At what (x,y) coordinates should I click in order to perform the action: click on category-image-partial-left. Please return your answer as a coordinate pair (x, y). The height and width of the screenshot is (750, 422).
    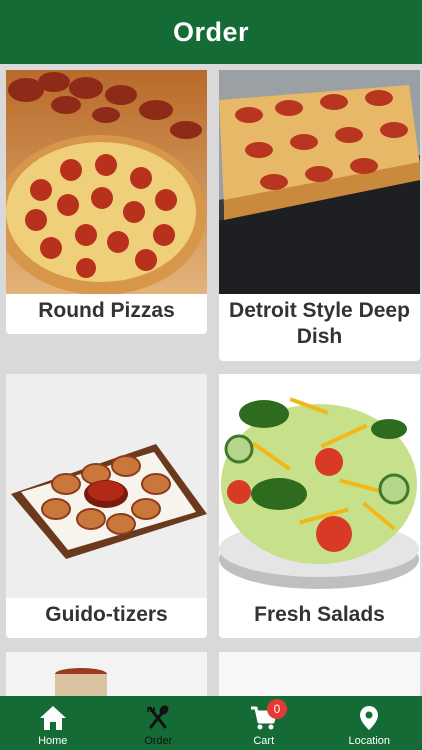
    Looking at the image, I should click on (106, 674).